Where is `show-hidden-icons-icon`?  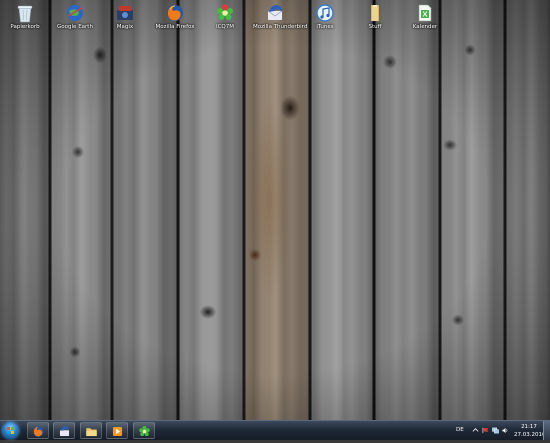
show-hidden-icons-icon is located at coordinates (475, 430).